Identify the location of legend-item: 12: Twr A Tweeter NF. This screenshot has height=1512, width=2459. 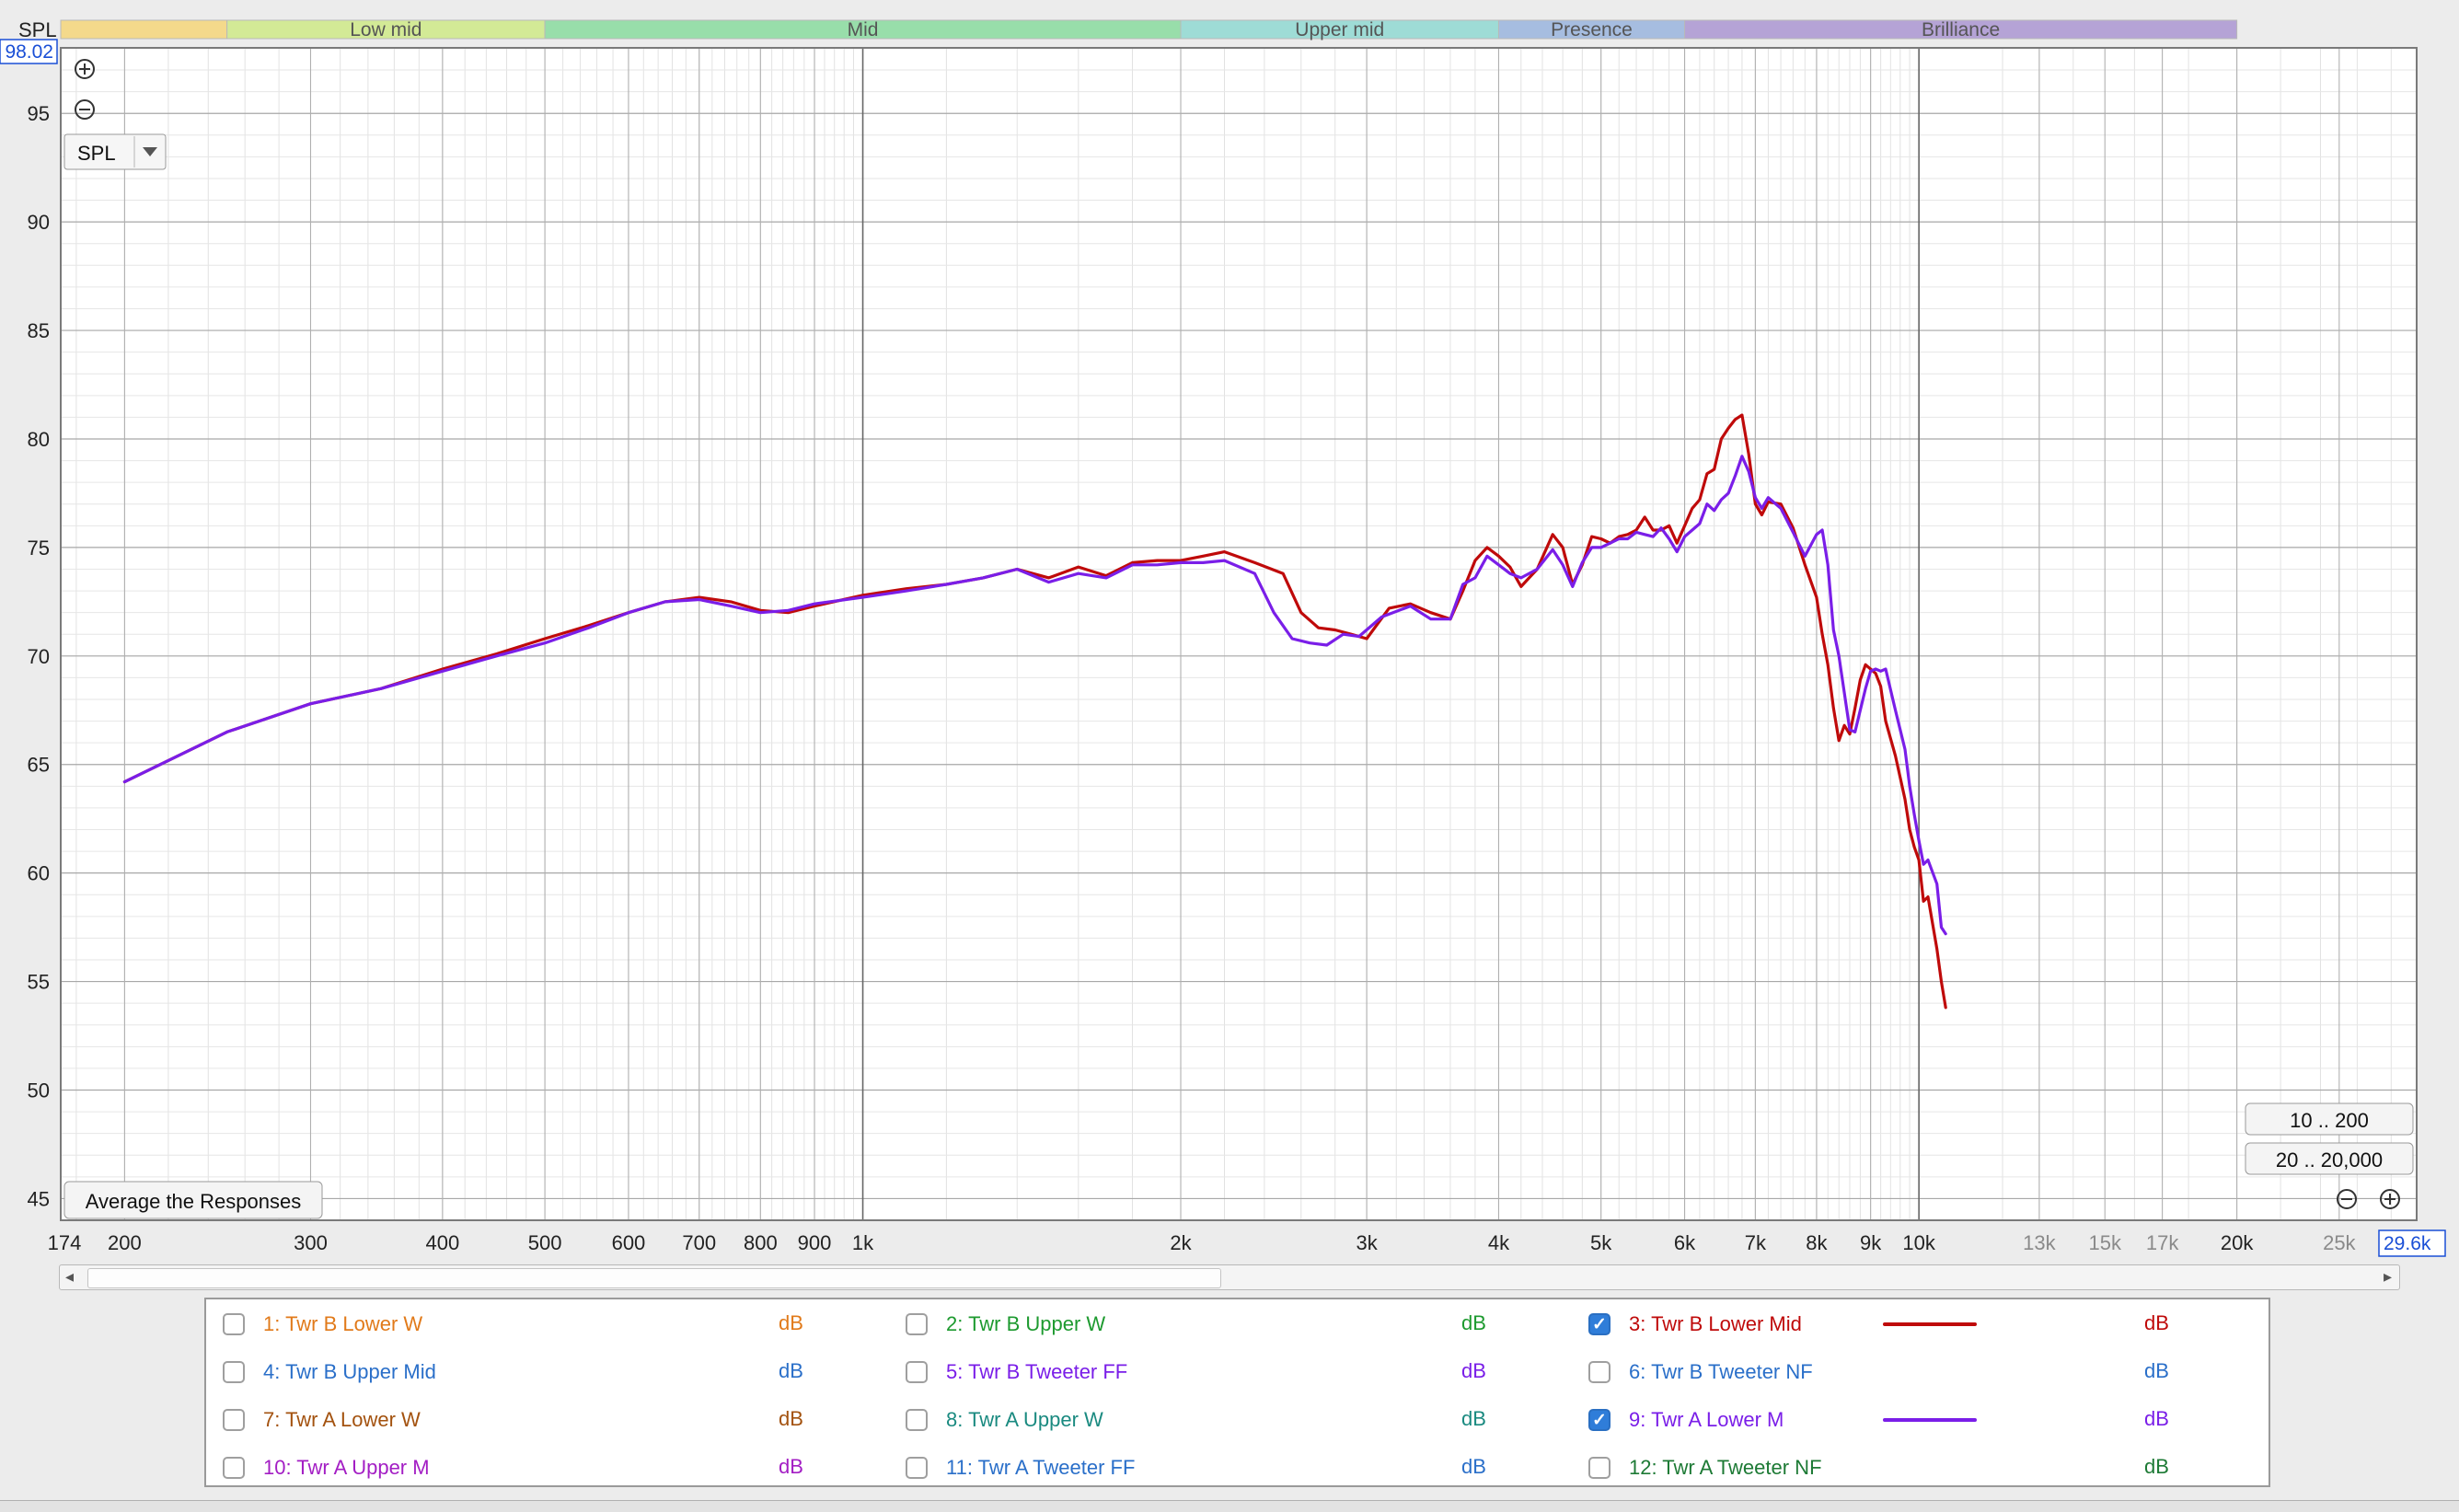
(1705, 1467).